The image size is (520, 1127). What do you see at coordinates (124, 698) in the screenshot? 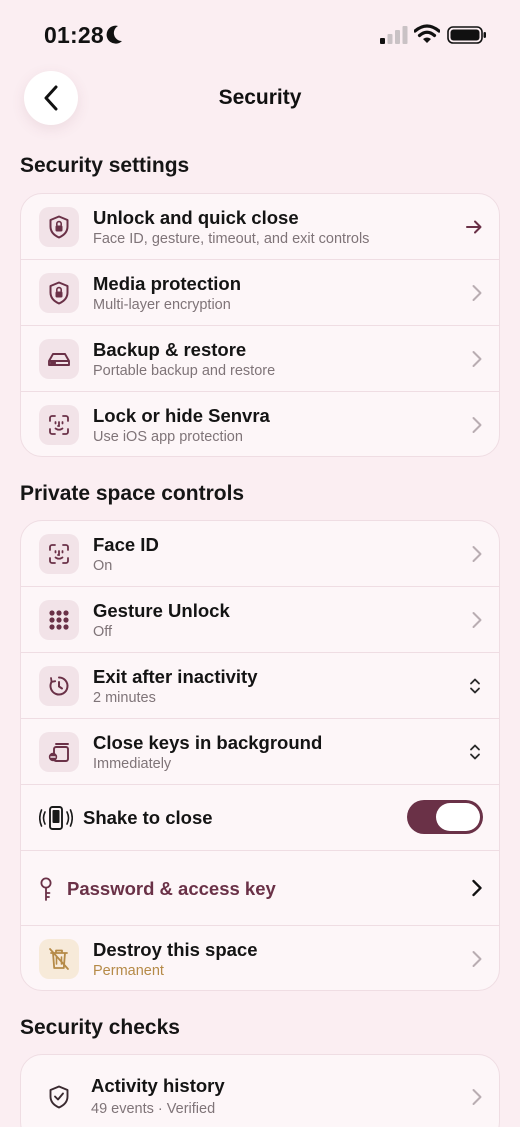
I see `row-subtitle: 2 minutes` at bounding box center [124, 698].